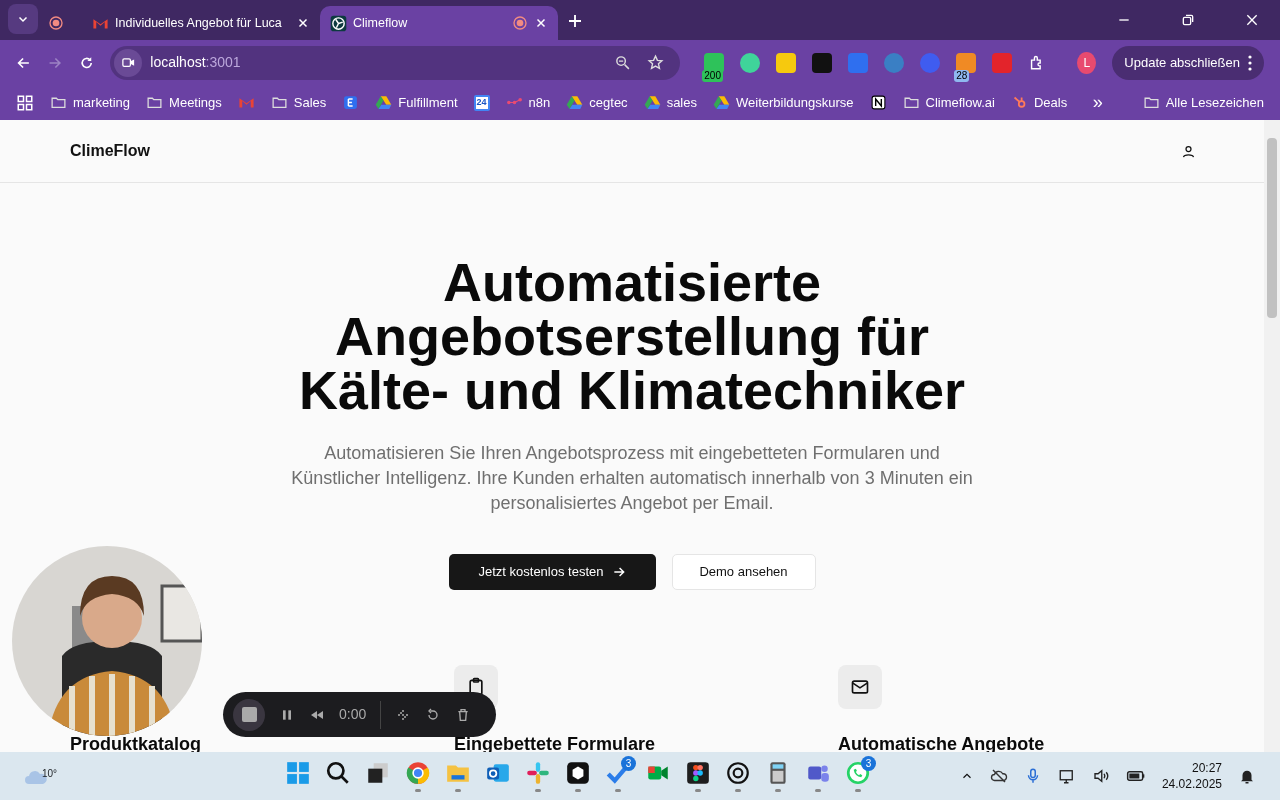 This screenshot has width=1280, height=800. What do you see at coordinates (136, 744) in the screenshot?
I see `feature-title: Produktkatalog` at bounding box center [136, 744].